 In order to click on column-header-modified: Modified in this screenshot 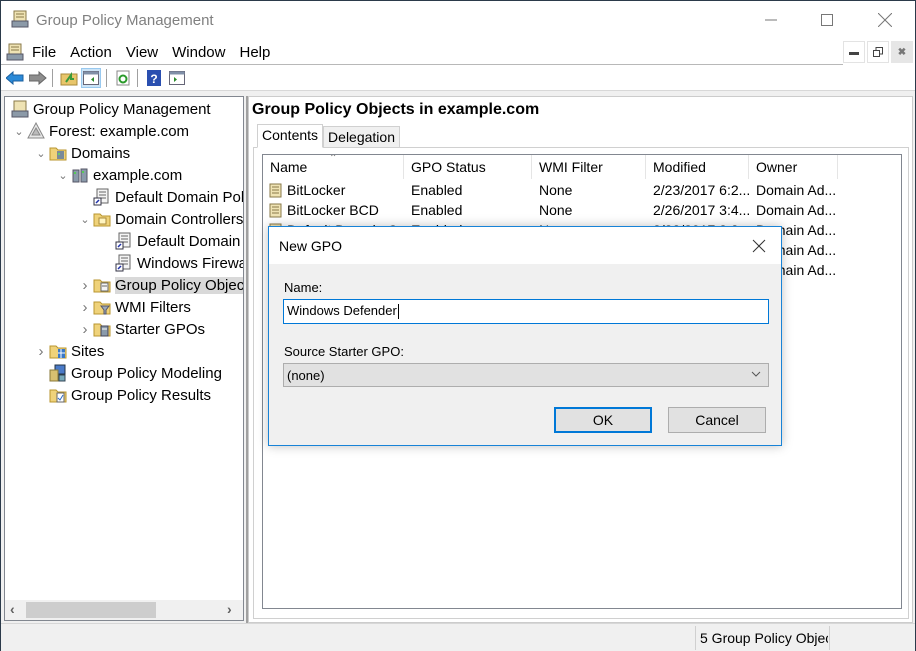, I will do `click(697, 167)`.